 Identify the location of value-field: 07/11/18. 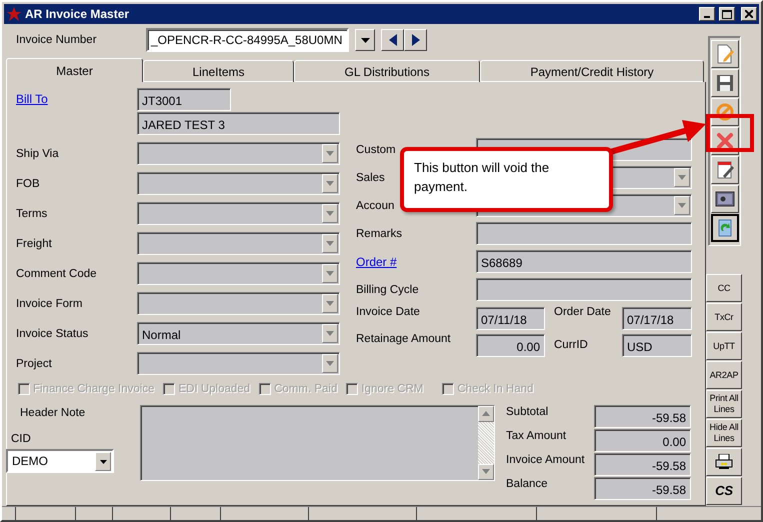
(510, 318).